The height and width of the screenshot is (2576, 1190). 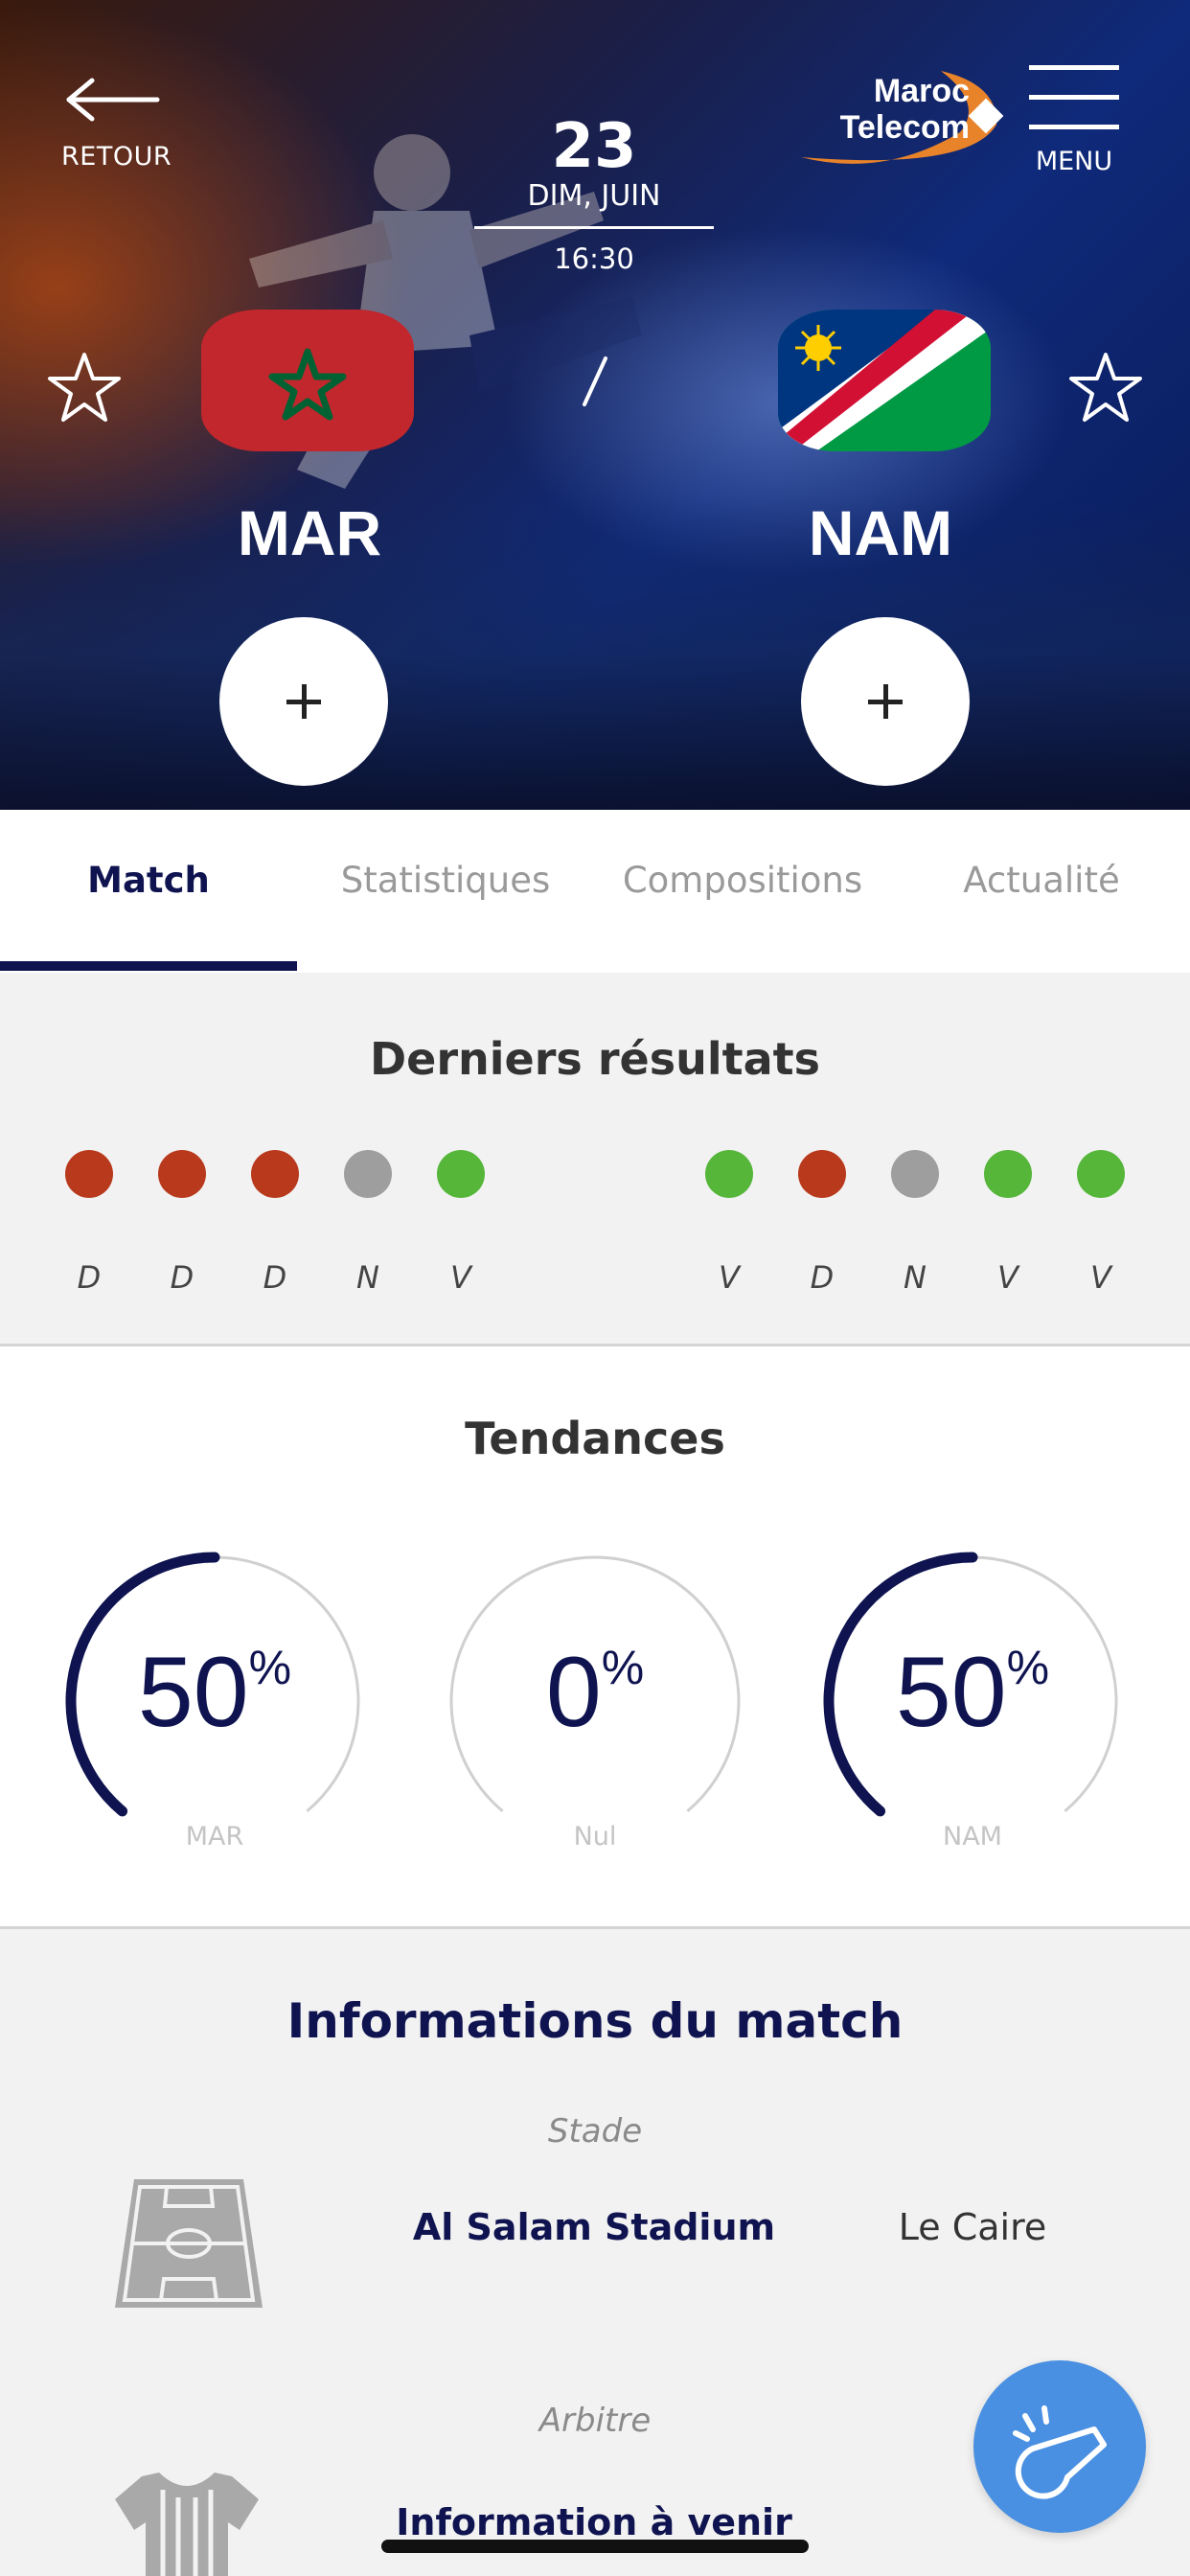 I want to click on menu-button: MENU, so click(x=1074, y=120).